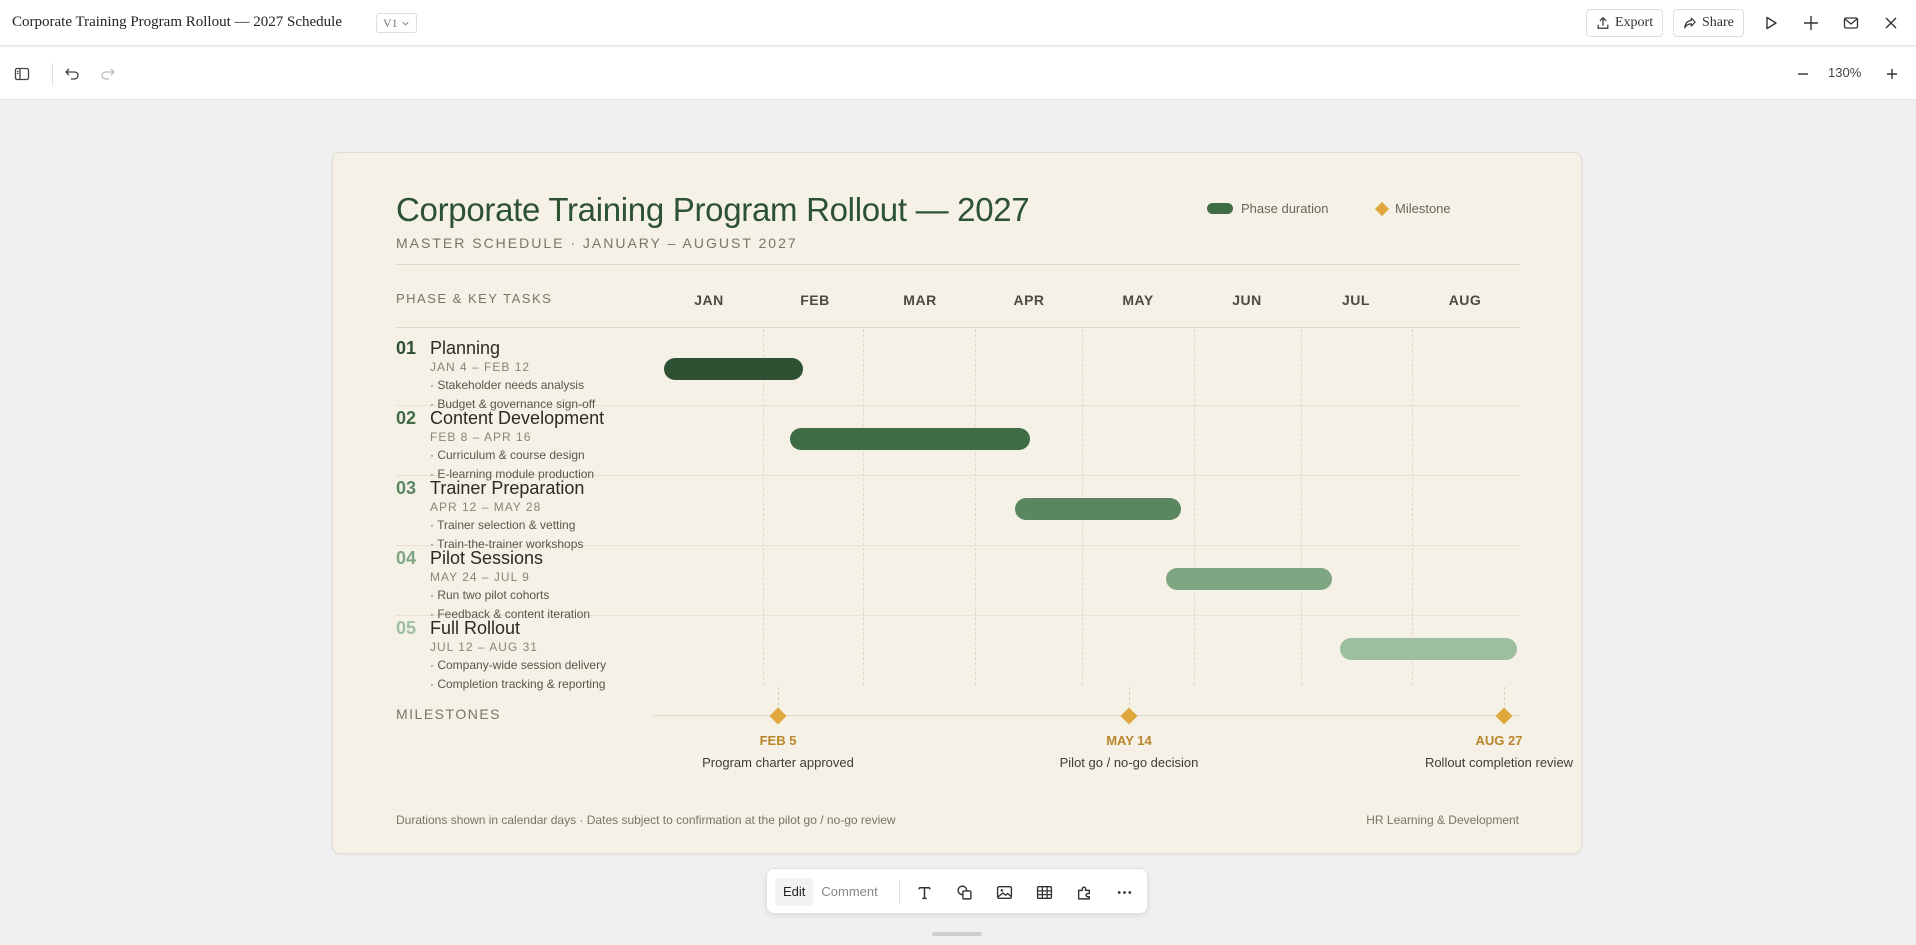 This screenshot has height=945, width=1916. Describe the element at coordinates (405, 23) in the screenshot. I see `chevron-down-icon` at that location.